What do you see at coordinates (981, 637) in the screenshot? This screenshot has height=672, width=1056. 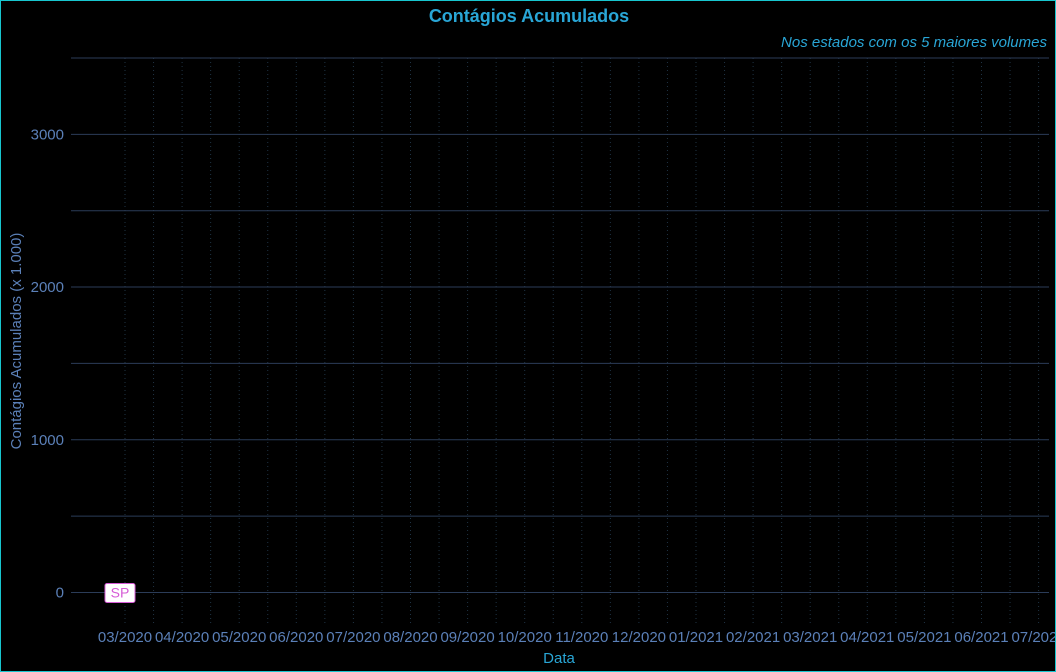 I see `x-tick-label: 06/2021` at bounding box center [981, 637].